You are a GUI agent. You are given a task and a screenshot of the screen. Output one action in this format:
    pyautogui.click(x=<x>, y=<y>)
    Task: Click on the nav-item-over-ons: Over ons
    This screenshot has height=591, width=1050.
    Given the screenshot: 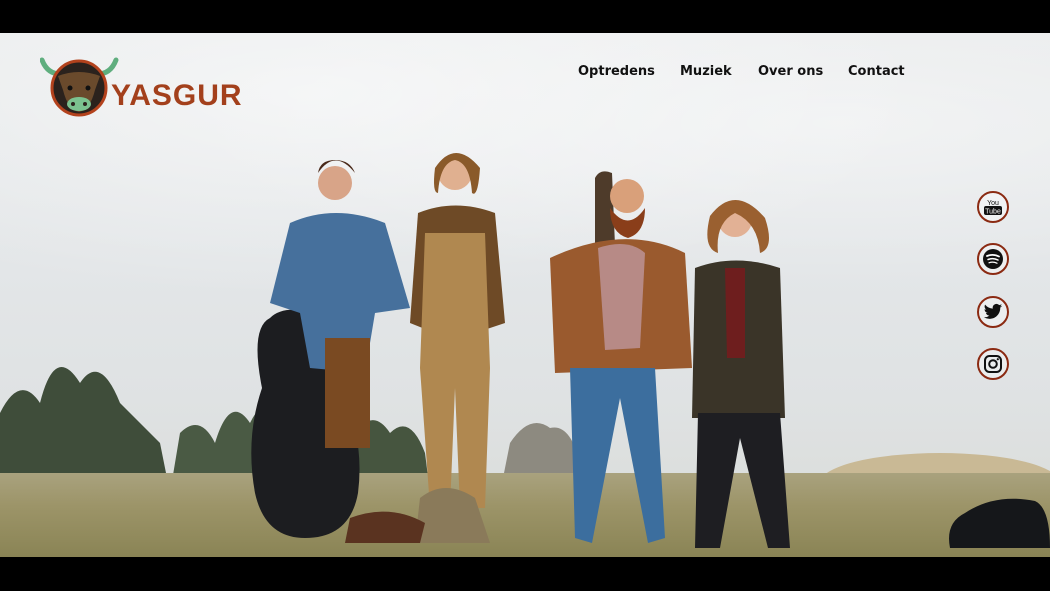 What is the action you would take?
    pyautogui.click(x=790, y=71)
    